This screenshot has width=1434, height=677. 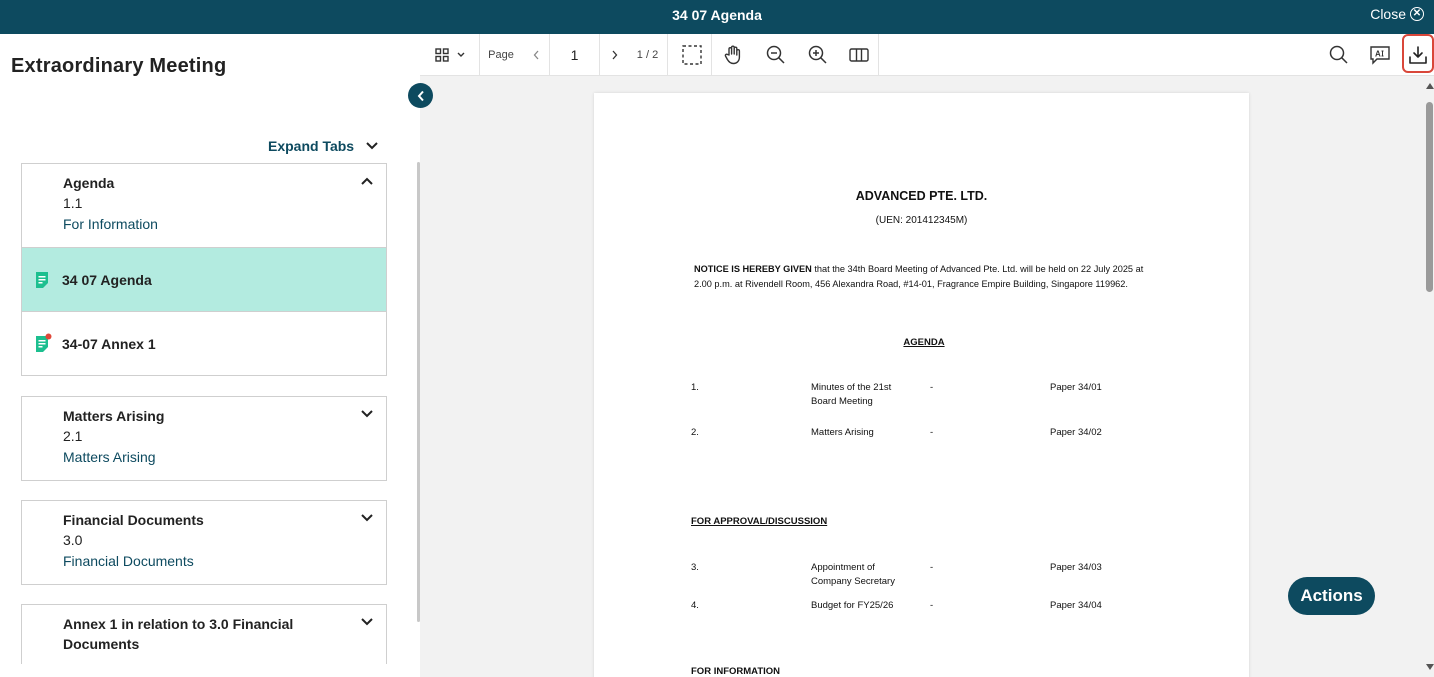 What do you see at coordinates (1076, 567) in the screenshot?
I see `item-paper: Paper 34/03` at bounding box center [1076, 567].